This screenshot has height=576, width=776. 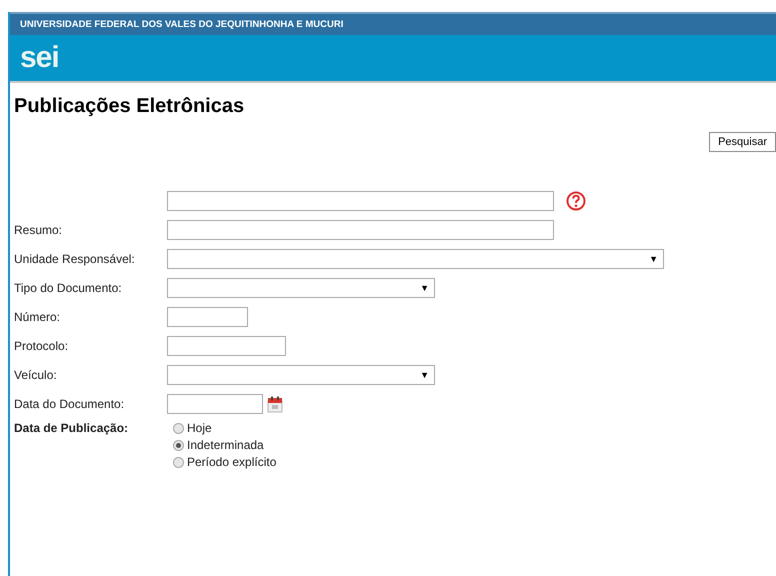 I want to click on date-field, so click(x=215, y=404).